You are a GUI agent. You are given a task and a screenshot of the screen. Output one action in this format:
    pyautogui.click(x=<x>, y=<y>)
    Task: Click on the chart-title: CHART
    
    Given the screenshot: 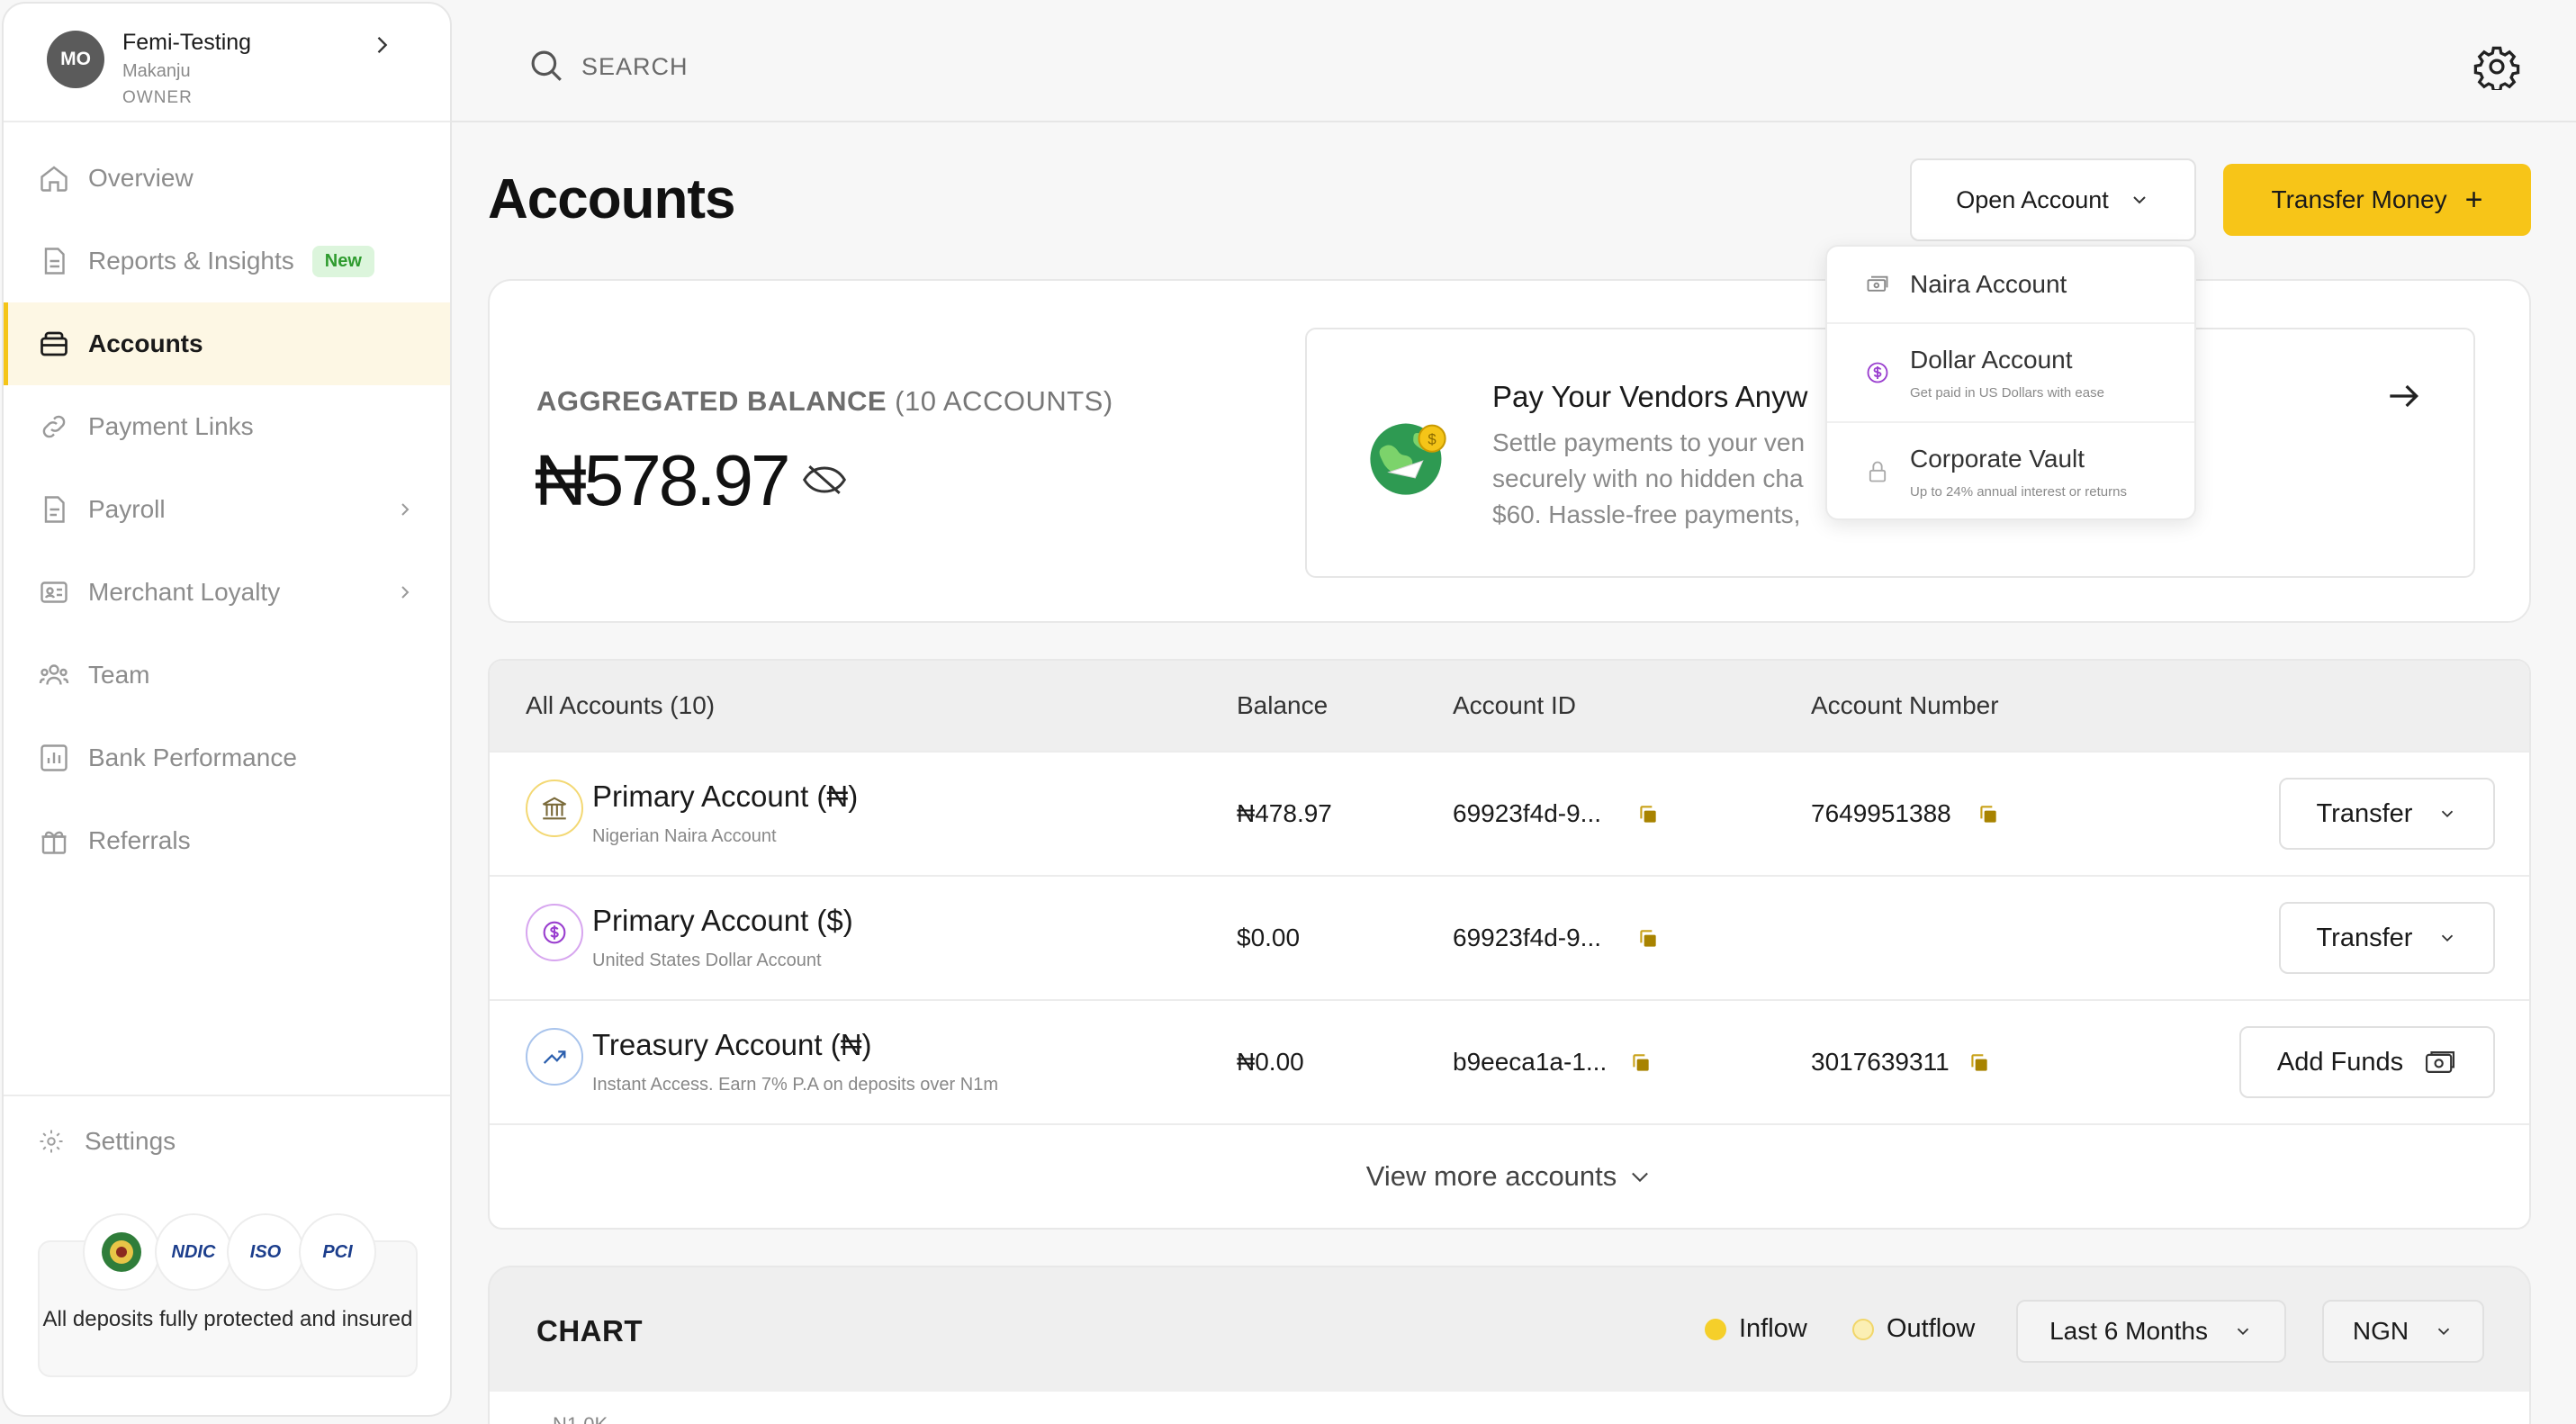 What is the action you would take?
    pyautogui.click(x=589, y=1330)
    